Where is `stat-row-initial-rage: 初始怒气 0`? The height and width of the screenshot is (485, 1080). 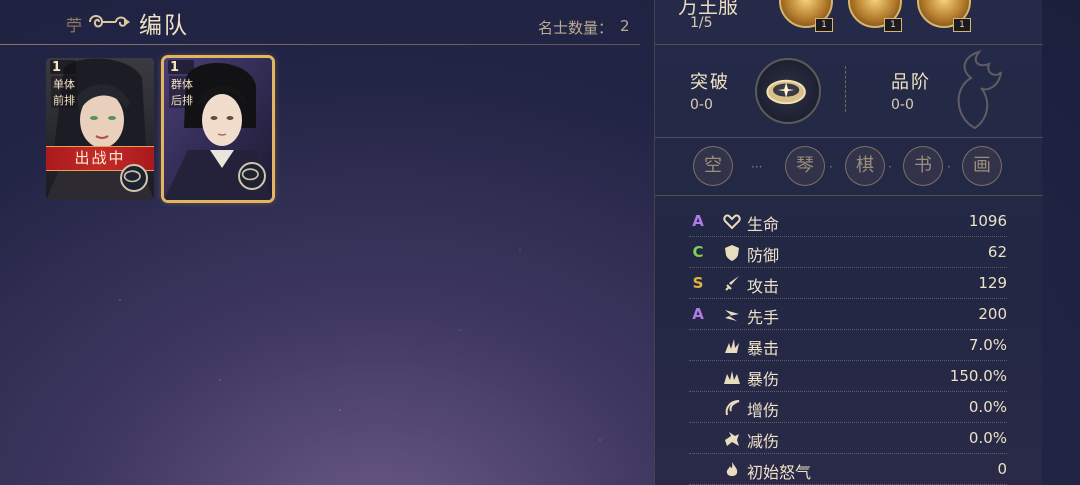
stat-row-initial-rage: 初始怒气 0 is located at coordinates (848, 469).